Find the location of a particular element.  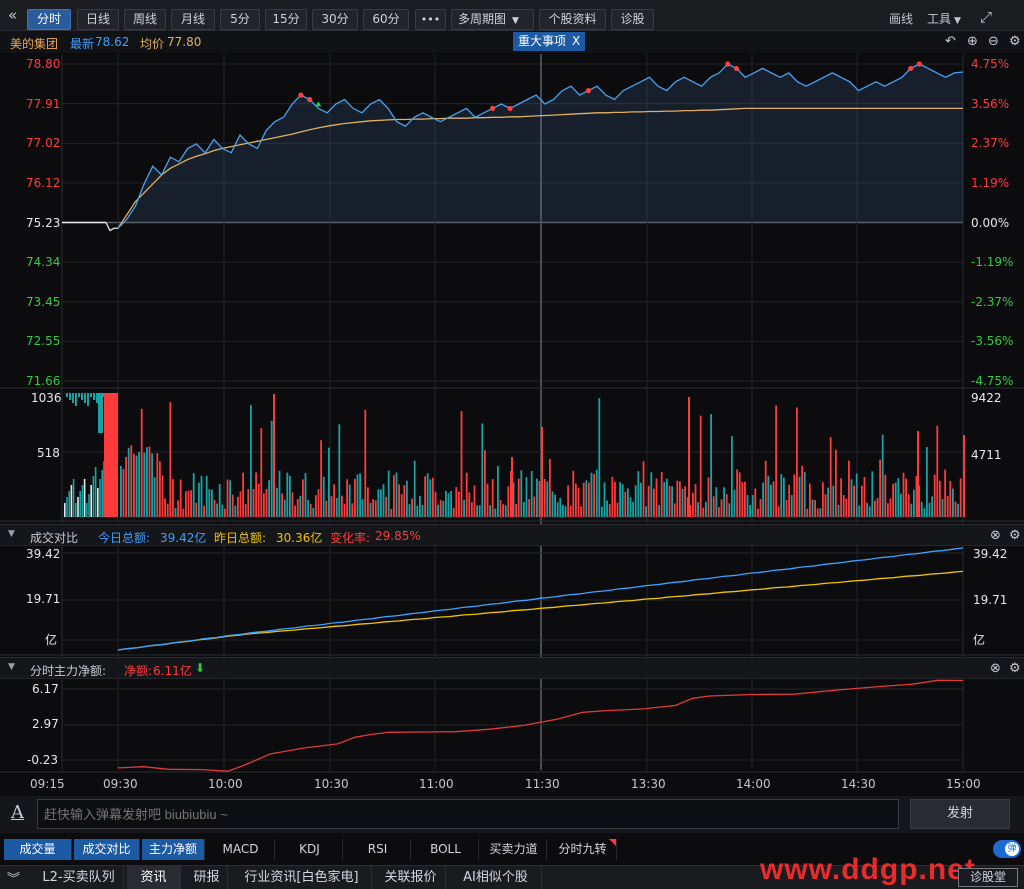

bottom-tab-5: AI相似个股 is located at coordinates (496, 877).